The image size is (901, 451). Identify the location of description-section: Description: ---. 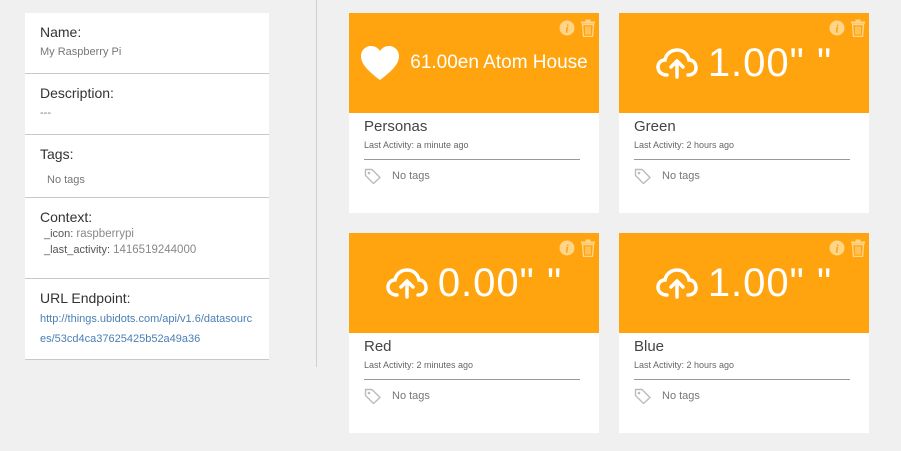
(147, 104).